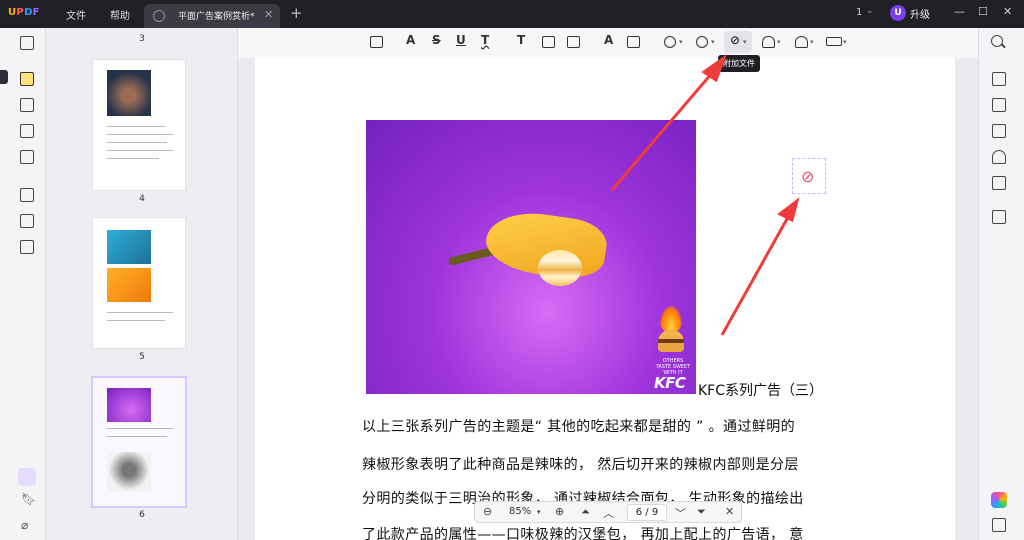  I want to click on ai-assistant-icon, so click(999, 500).